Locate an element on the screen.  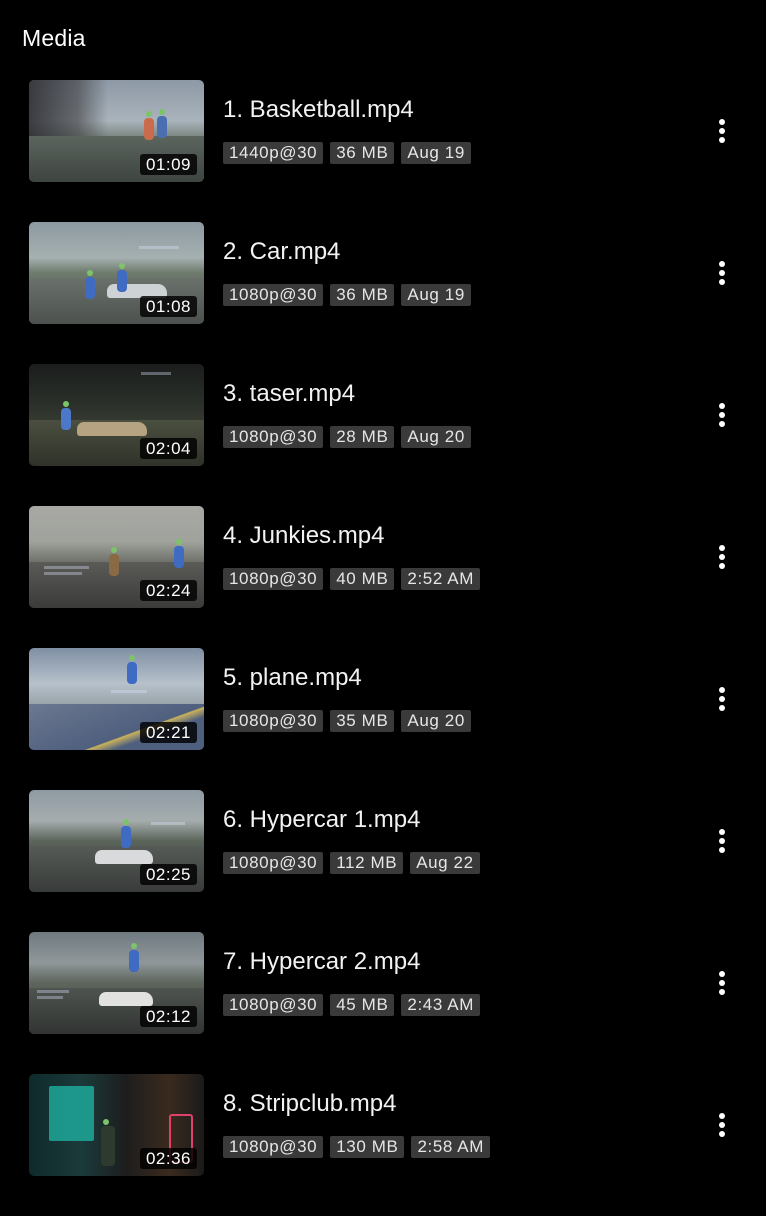
media-item: 01:08 2. Car.mp4 1080p@30 36 MB Aug 19 is located at coordinates (383, 293).